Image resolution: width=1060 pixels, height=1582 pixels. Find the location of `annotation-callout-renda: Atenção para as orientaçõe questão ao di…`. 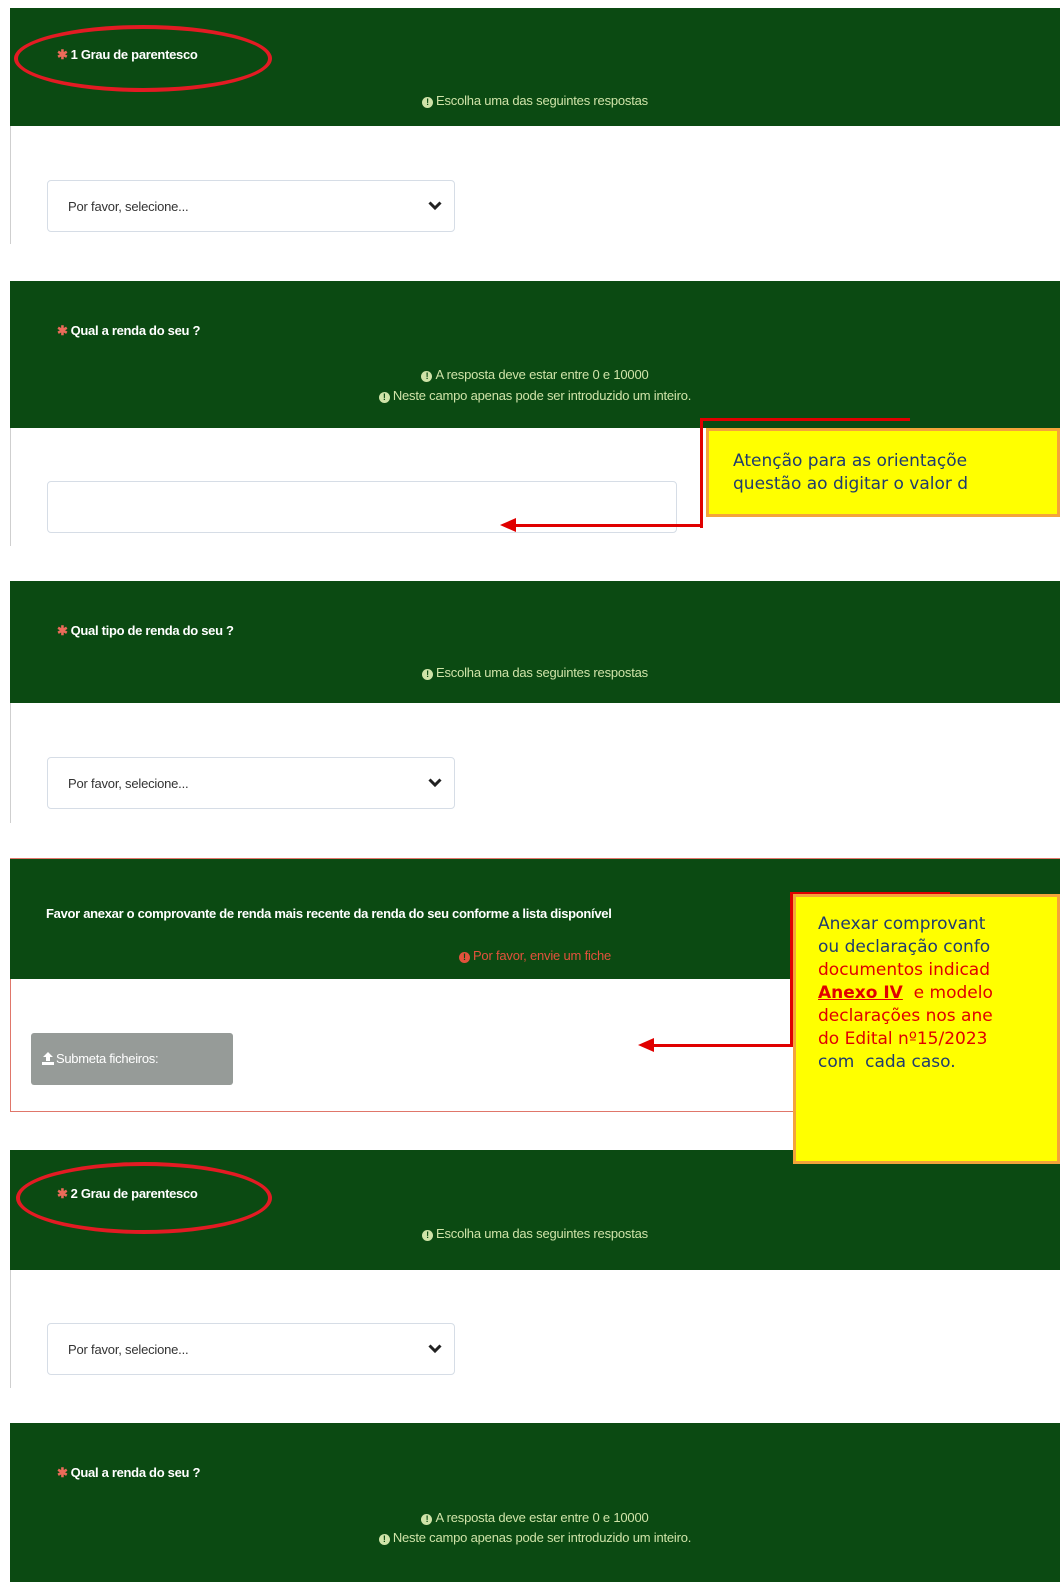

annotation-callout-renda: Atenção para as orientaçõe questão ao di… is located at coordinates (883, 472).